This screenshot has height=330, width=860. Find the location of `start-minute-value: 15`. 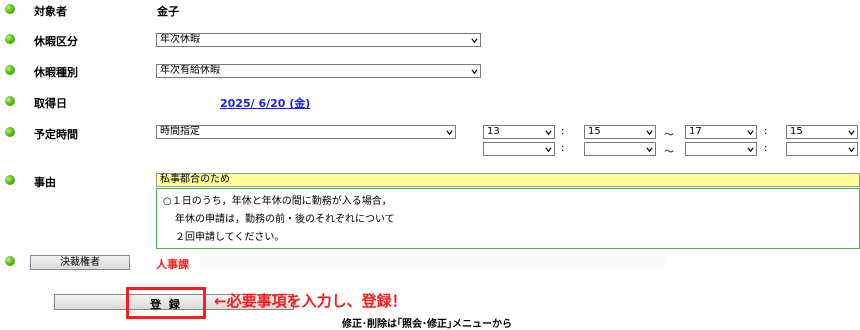

start-minute-value: 15 is located at coordinates (594, 131).